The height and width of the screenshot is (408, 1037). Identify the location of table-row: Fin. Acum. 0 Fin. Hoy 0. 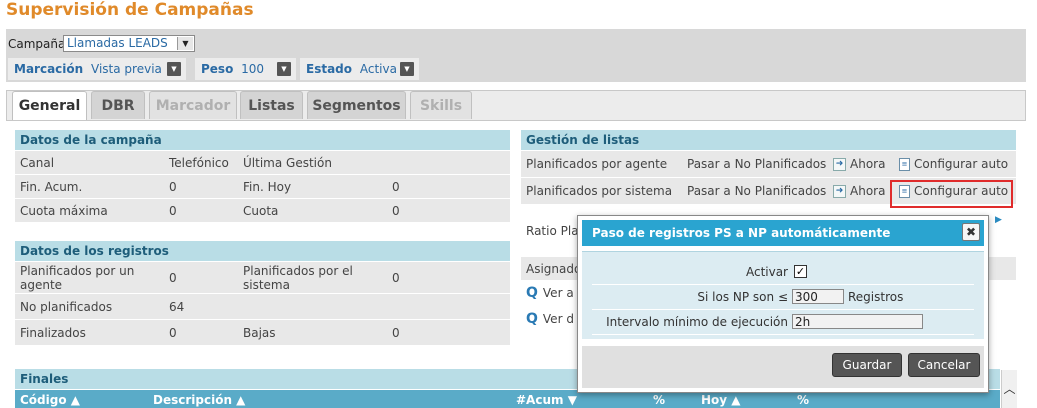
(262, 187).